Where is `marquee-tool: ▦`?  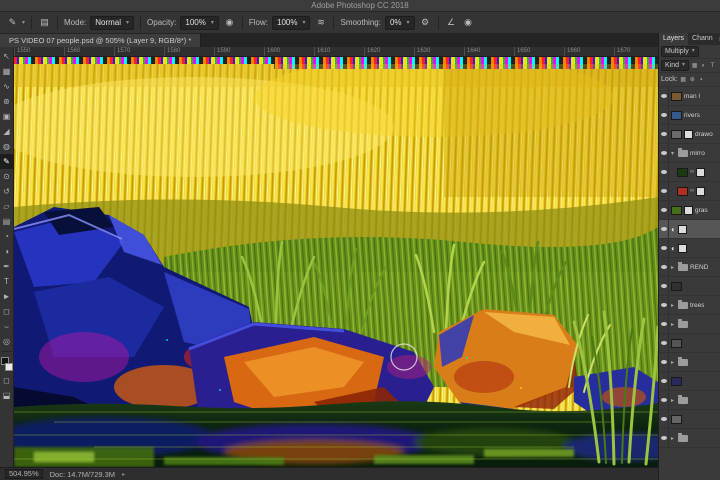
marquee-tool: ▦ is located at coordinates (7, 71).